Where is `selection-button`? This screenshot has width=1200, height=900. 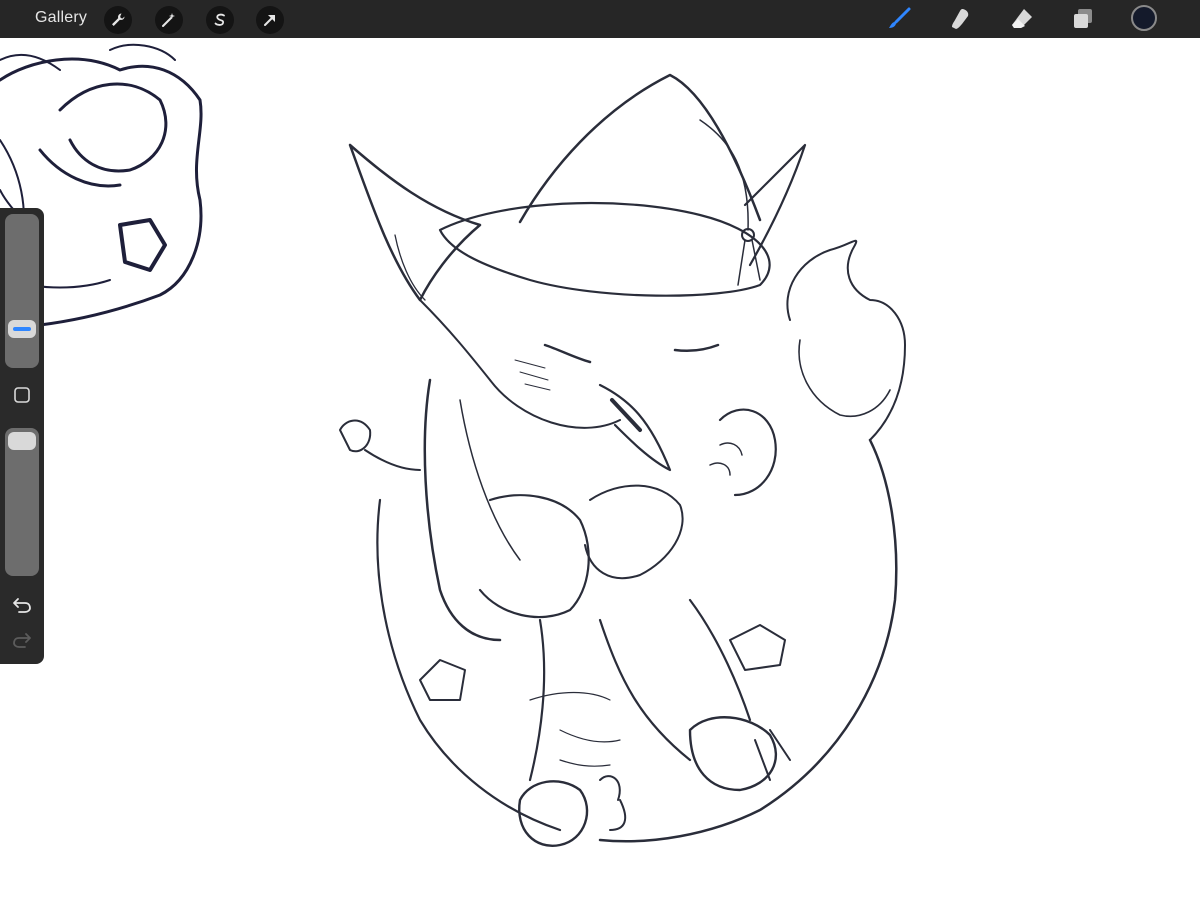
selection-button is located at coordinates (220, 20).